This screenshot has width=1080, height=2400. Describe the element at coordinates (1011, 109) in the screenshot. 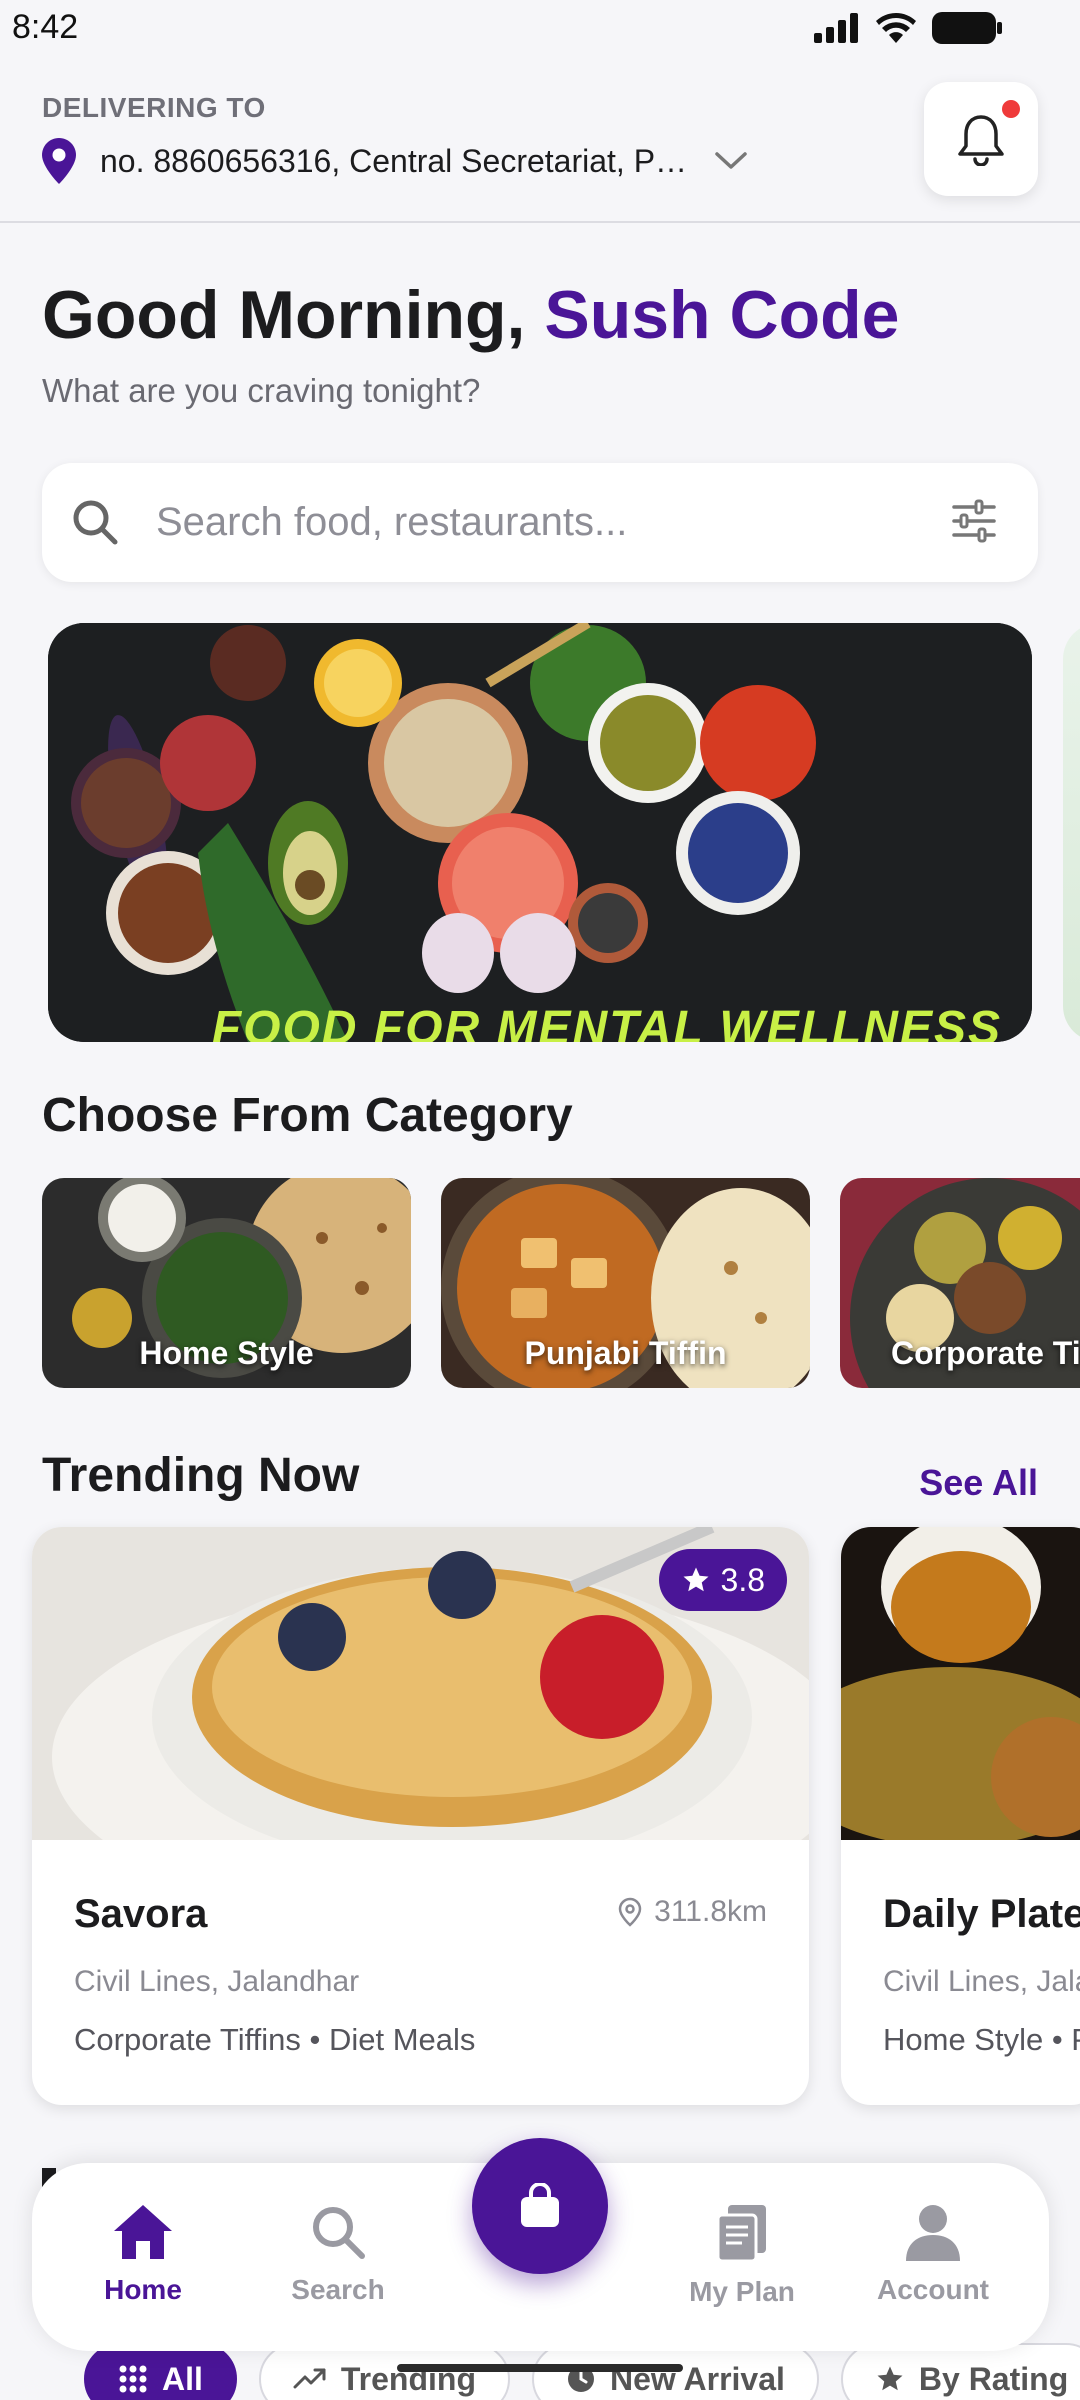

I see `notification-badge` at that location.